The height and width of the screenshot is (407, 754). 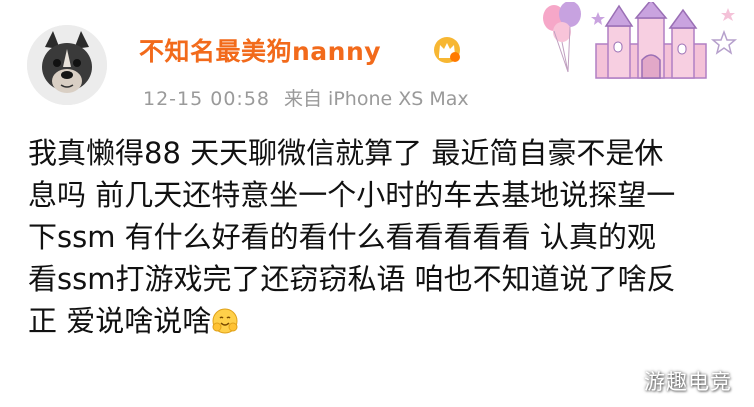 I want to click on content-line: 息吗 前几天还特意坐一个小时的车去基地说探望一, so click(x=352, y=195).